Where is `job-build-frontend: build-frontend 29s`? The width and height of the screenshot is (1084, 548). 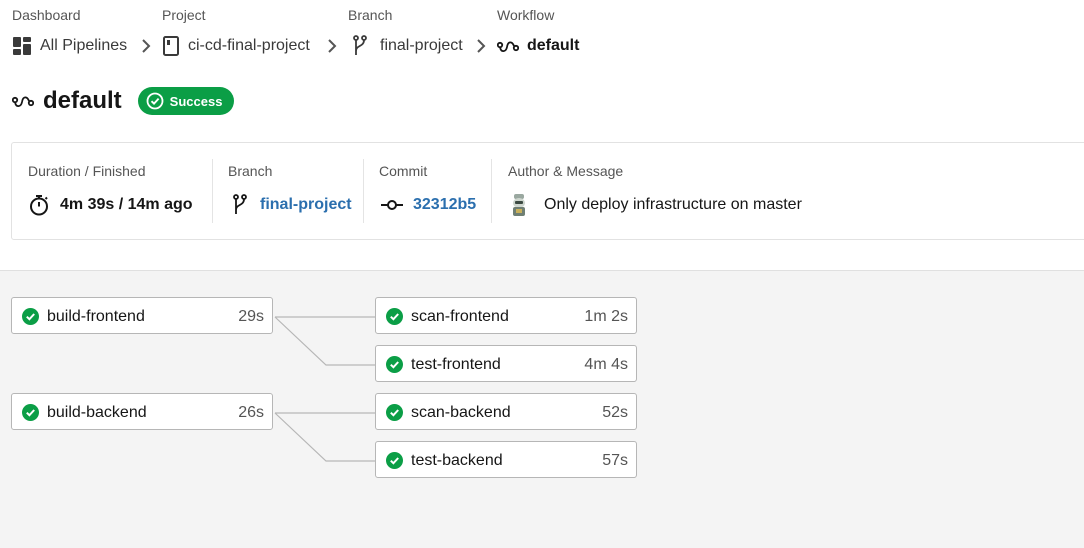 job-build-frontend: build-frontend 29s is located at coordinates (142, 315).